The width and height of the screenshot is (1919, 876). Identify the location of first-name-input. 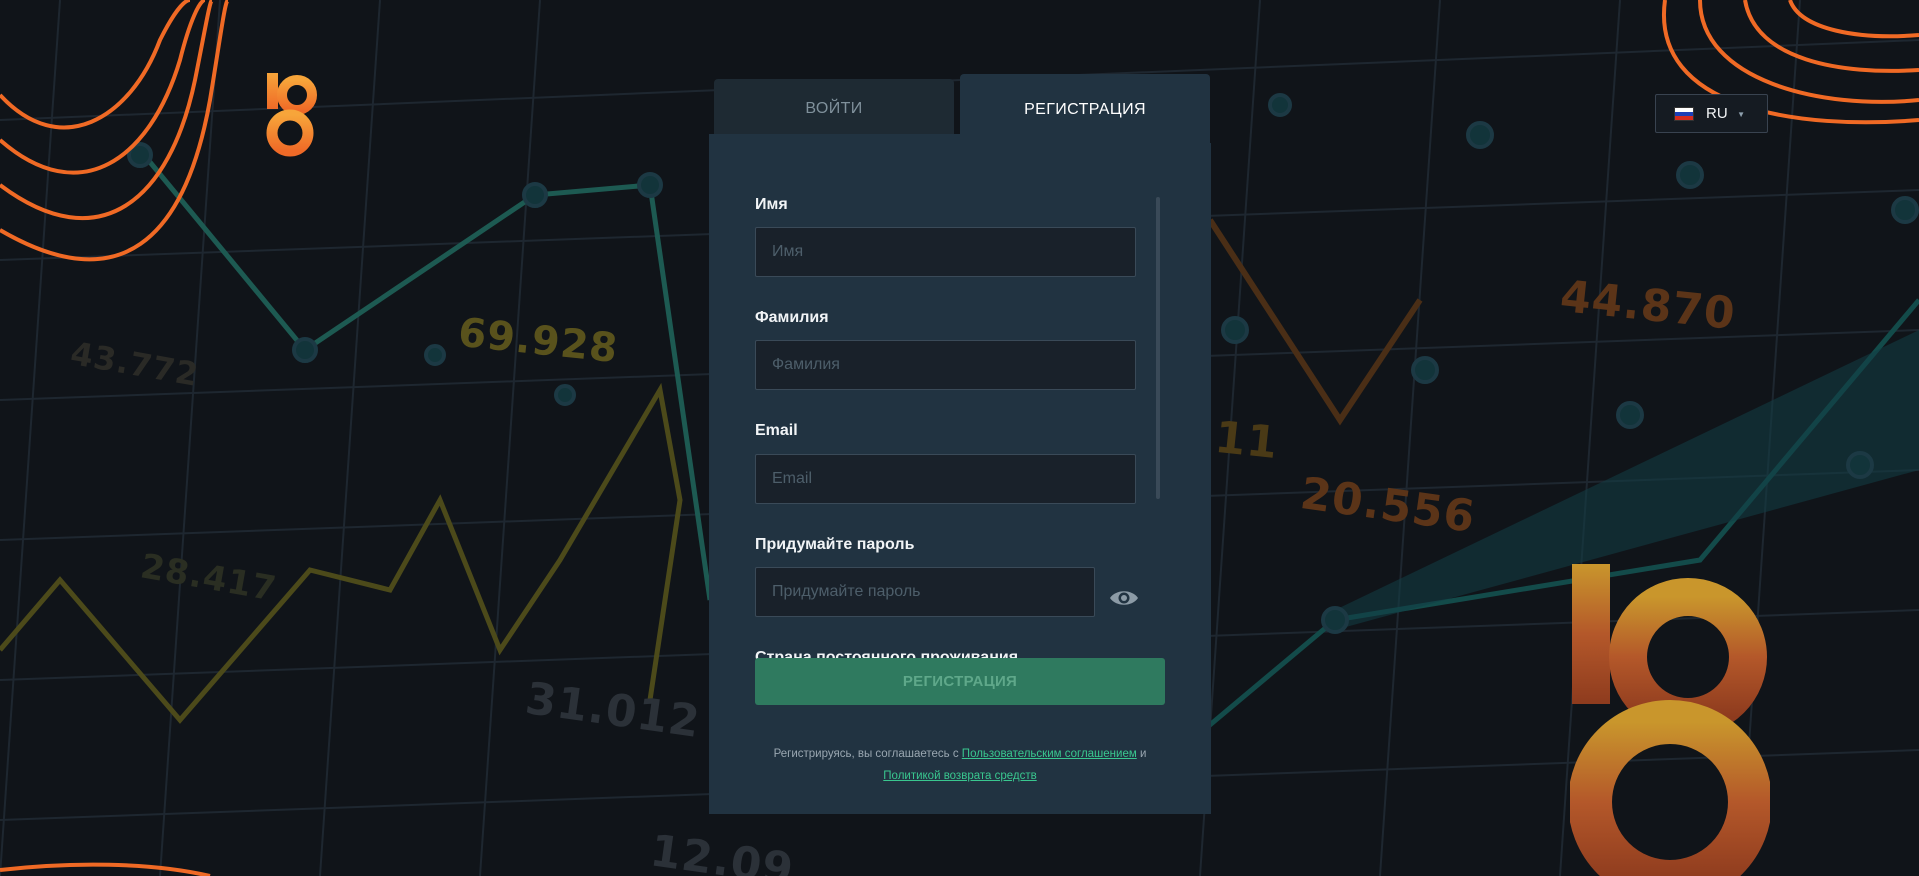
(945, 252).